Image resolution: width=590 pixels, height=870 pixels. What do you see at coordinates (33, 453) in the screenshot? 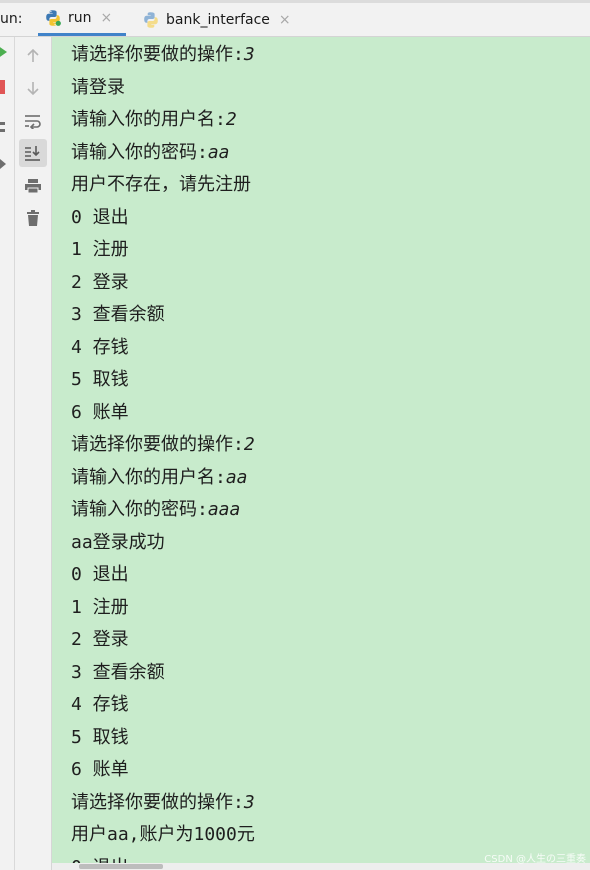
I see `console-toolbar` at bounding box center [33, 453].